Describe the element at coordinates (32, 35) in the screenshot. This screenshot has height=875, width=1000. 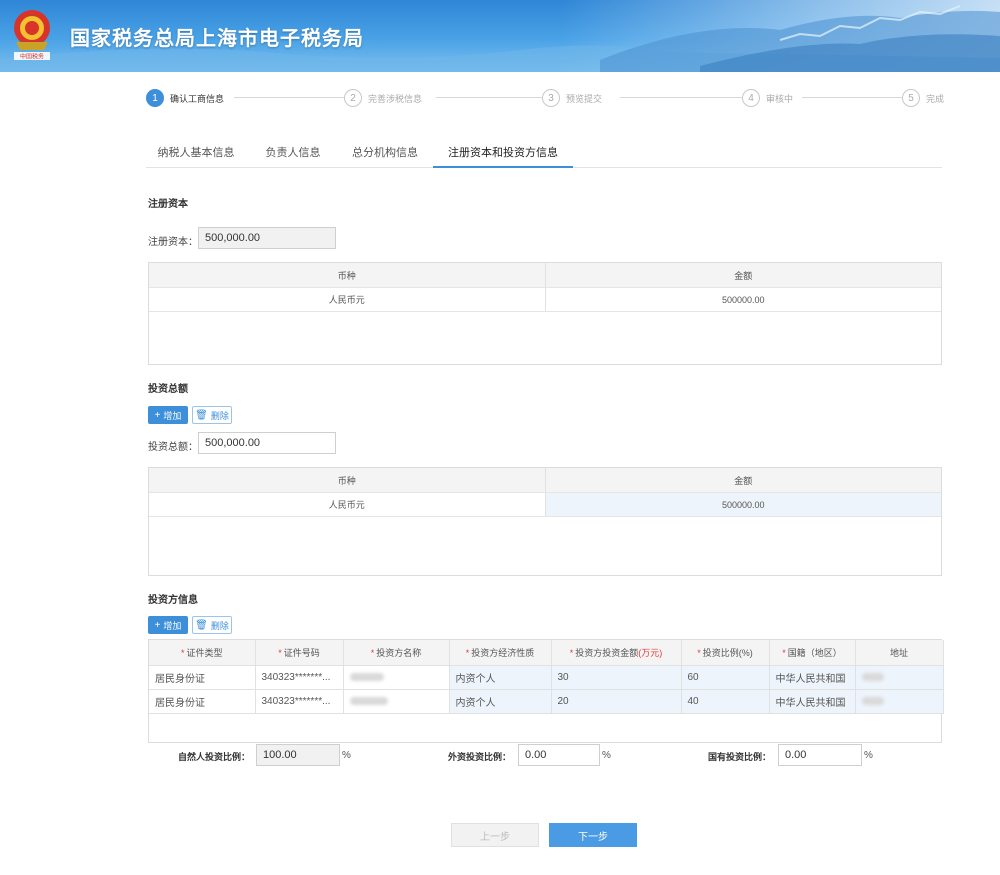
I see `tax-emblem-icon: 中国税务` at that location.